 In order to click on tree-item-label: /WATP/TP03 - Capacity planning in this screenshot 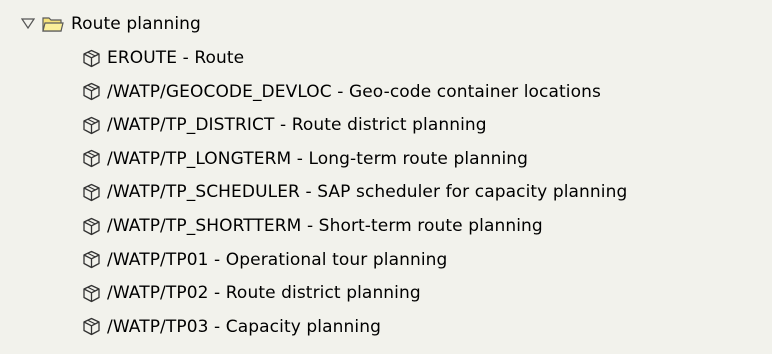, I will do `click(244, 326)`.